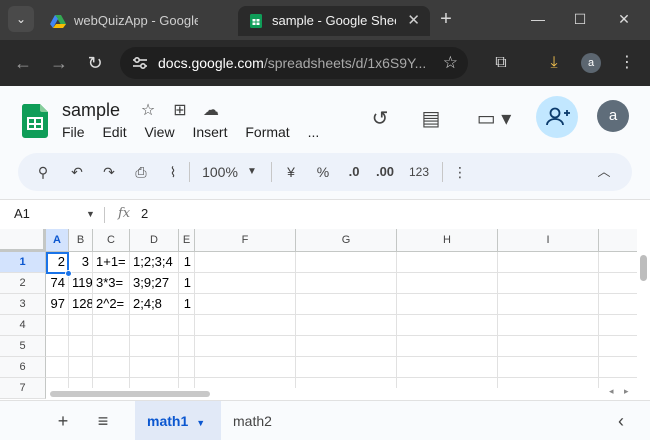  What do you see at coordinates (23, 63) in the screenshot?
I see `back-button: ←` at bounding box center [23, 63].